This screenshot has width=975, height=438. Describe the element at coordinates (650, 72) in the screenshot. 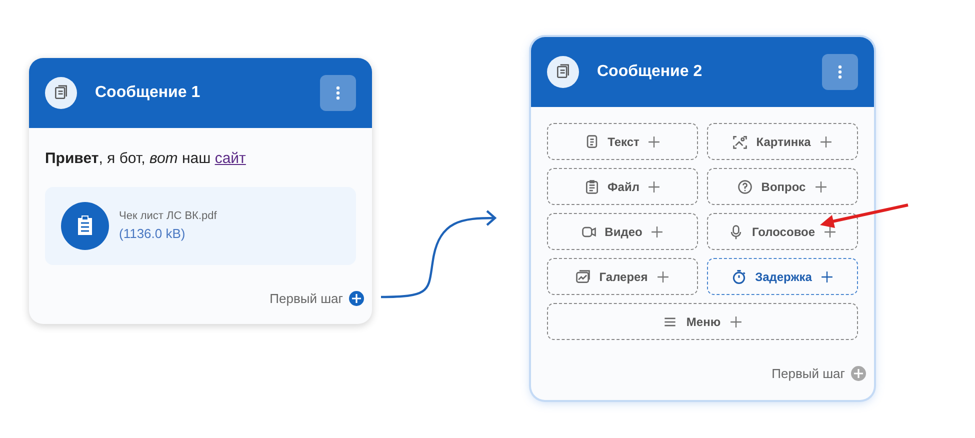

I see `node-title: Сообщение 2` at that location.